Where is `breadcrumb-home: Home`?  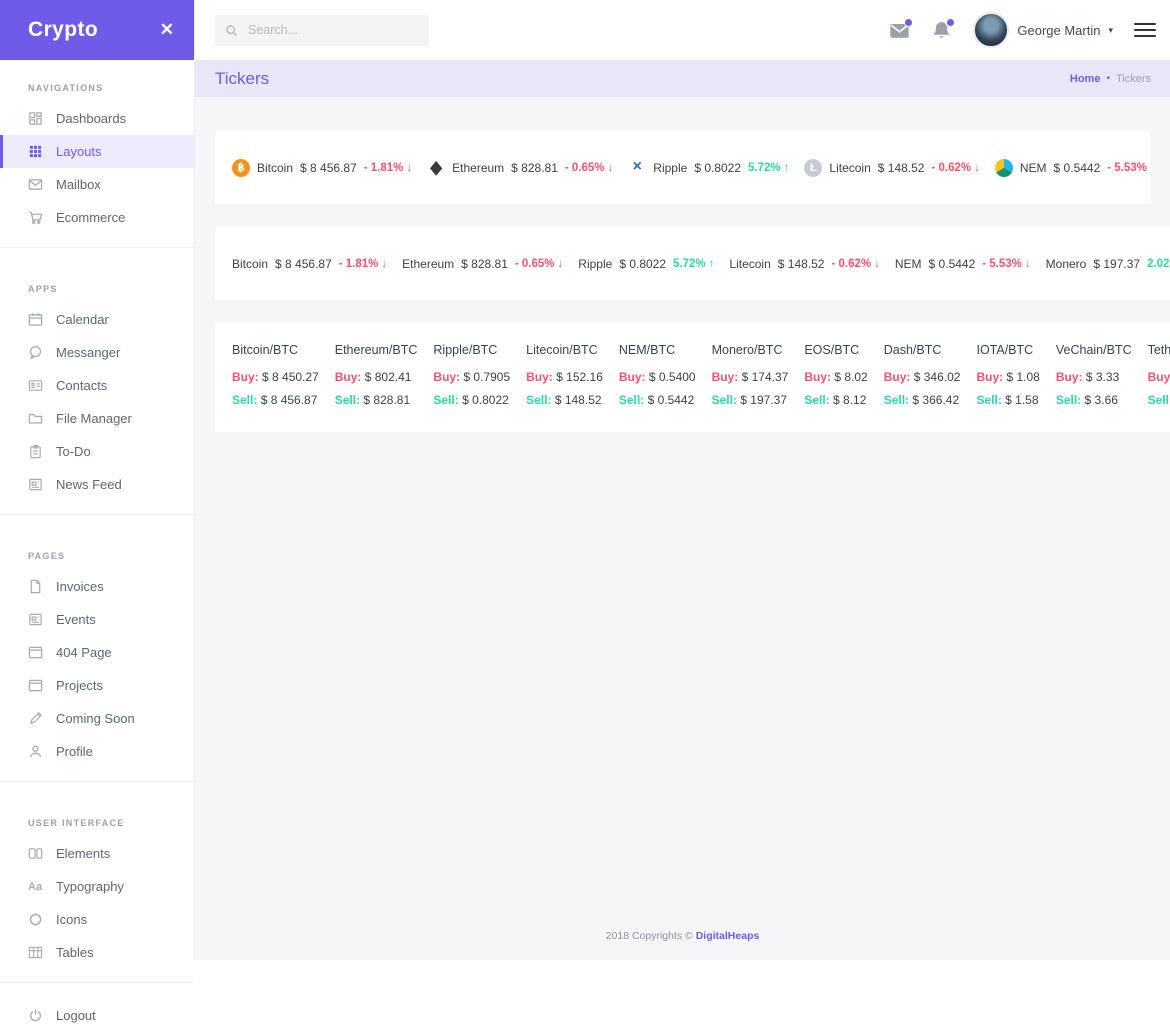
breadcrumb-home: Home is located at coordinates (1085, 79).